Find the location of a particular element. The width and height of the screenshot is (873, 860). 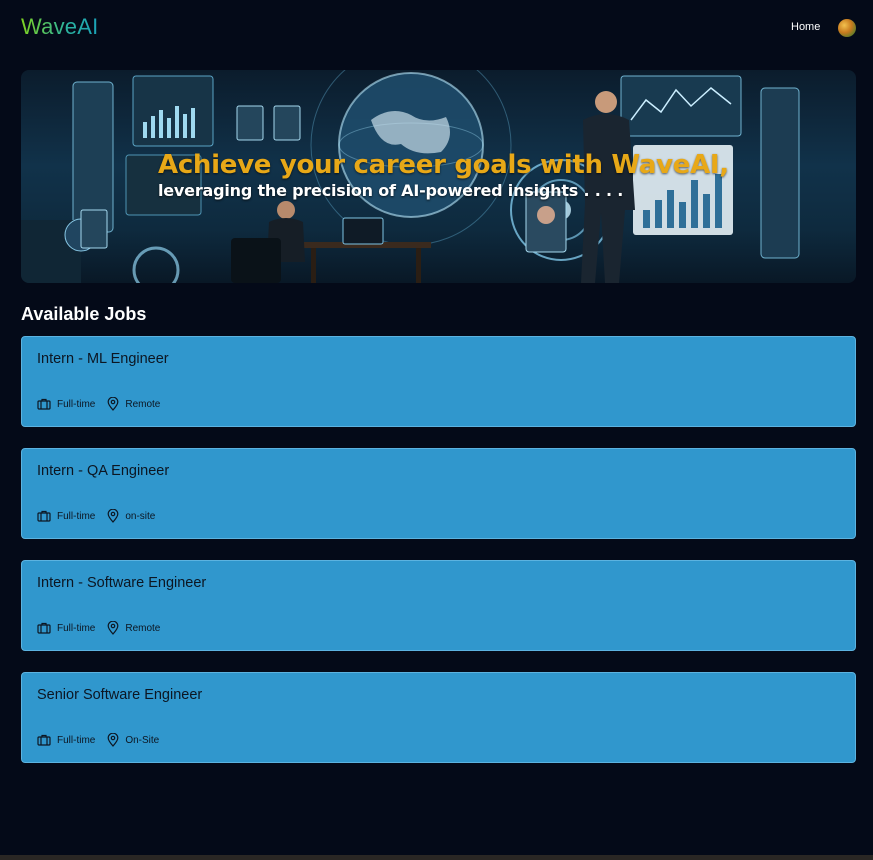

job-location-label: On-Site is located at coordinates (142, 740).